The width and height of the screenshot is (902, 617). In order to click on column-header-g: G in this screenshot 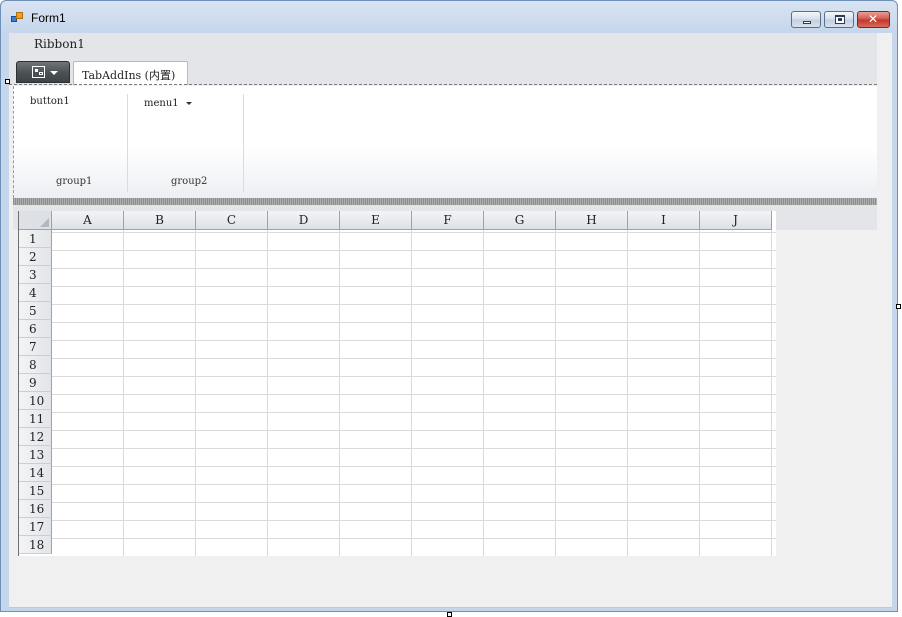, I will do `click(520, 220)`.